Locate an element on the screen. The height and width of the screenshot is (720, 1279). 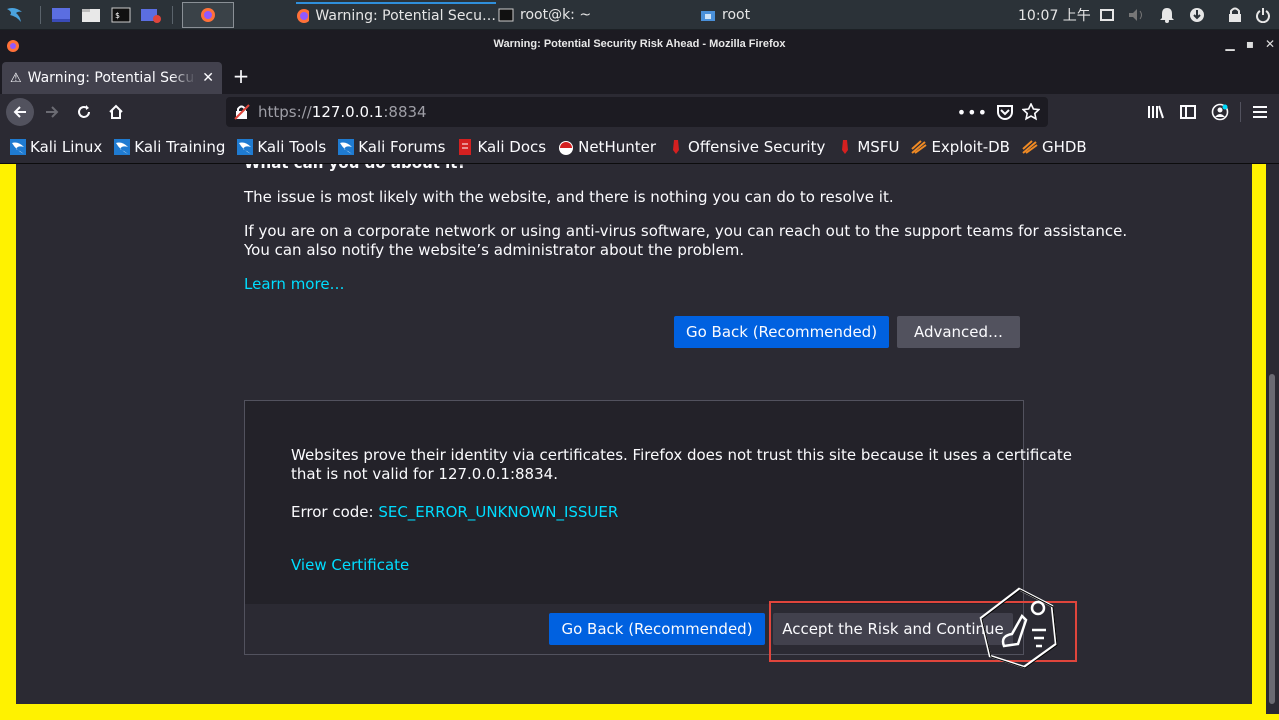
volume-icon is located at coordinates (1137, 15).